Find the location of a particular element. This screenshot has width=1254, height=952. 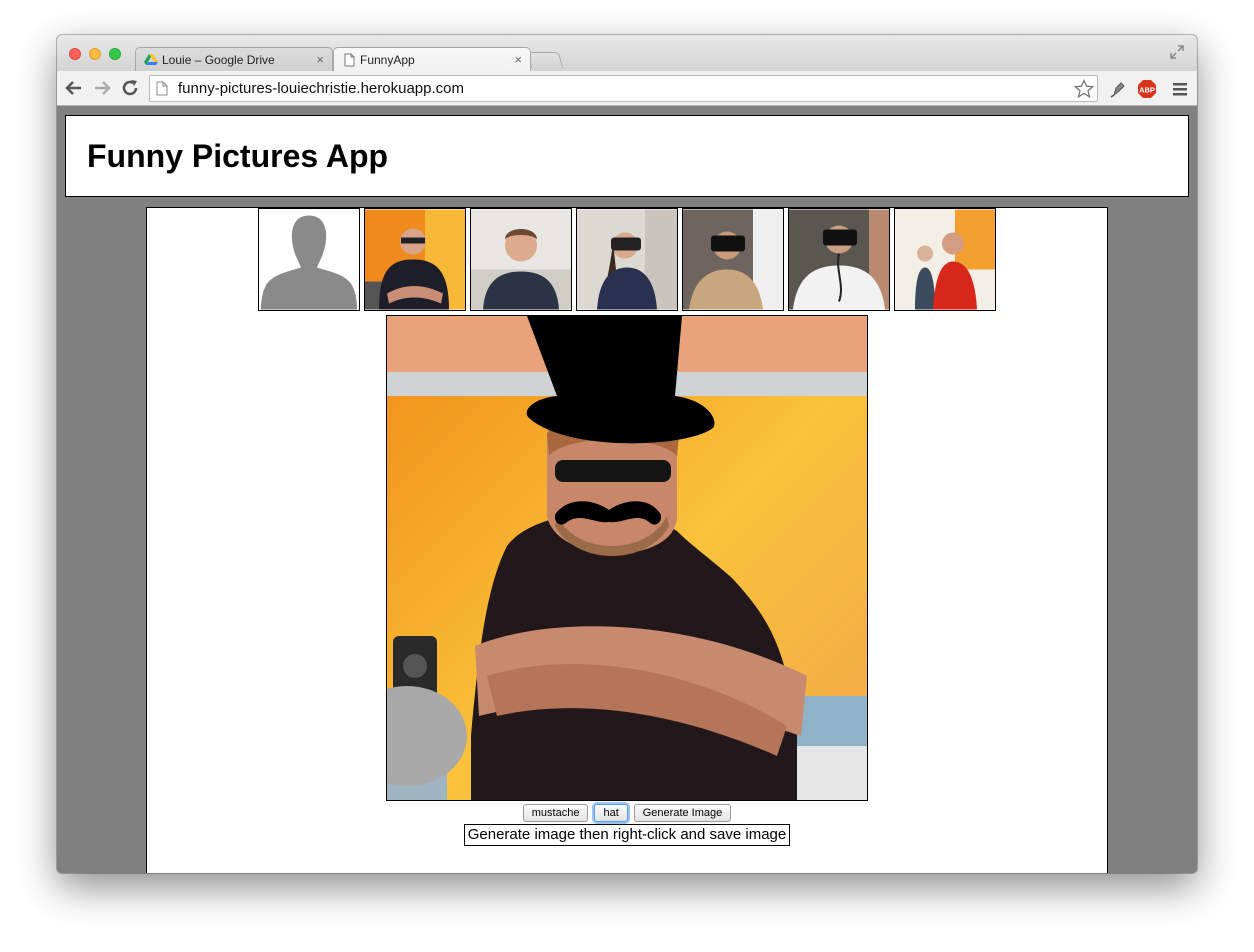

adblock-plus-icon: ABP is located at coordinates (1147, 89).